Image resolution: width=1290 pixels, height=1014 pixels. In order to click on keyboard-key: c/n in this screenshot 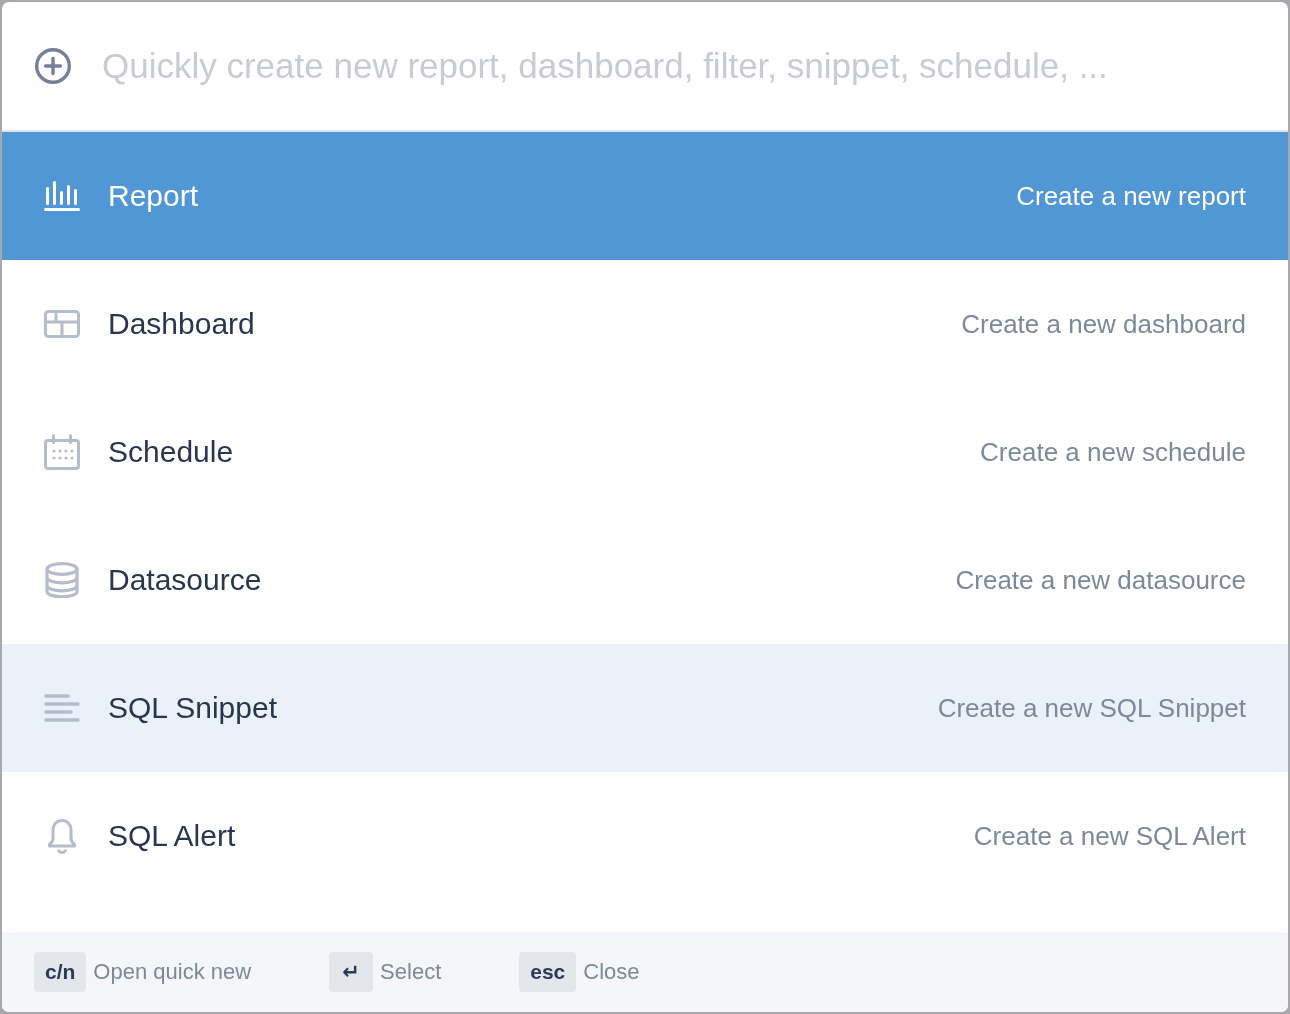, I will do `click(60, 972)`.